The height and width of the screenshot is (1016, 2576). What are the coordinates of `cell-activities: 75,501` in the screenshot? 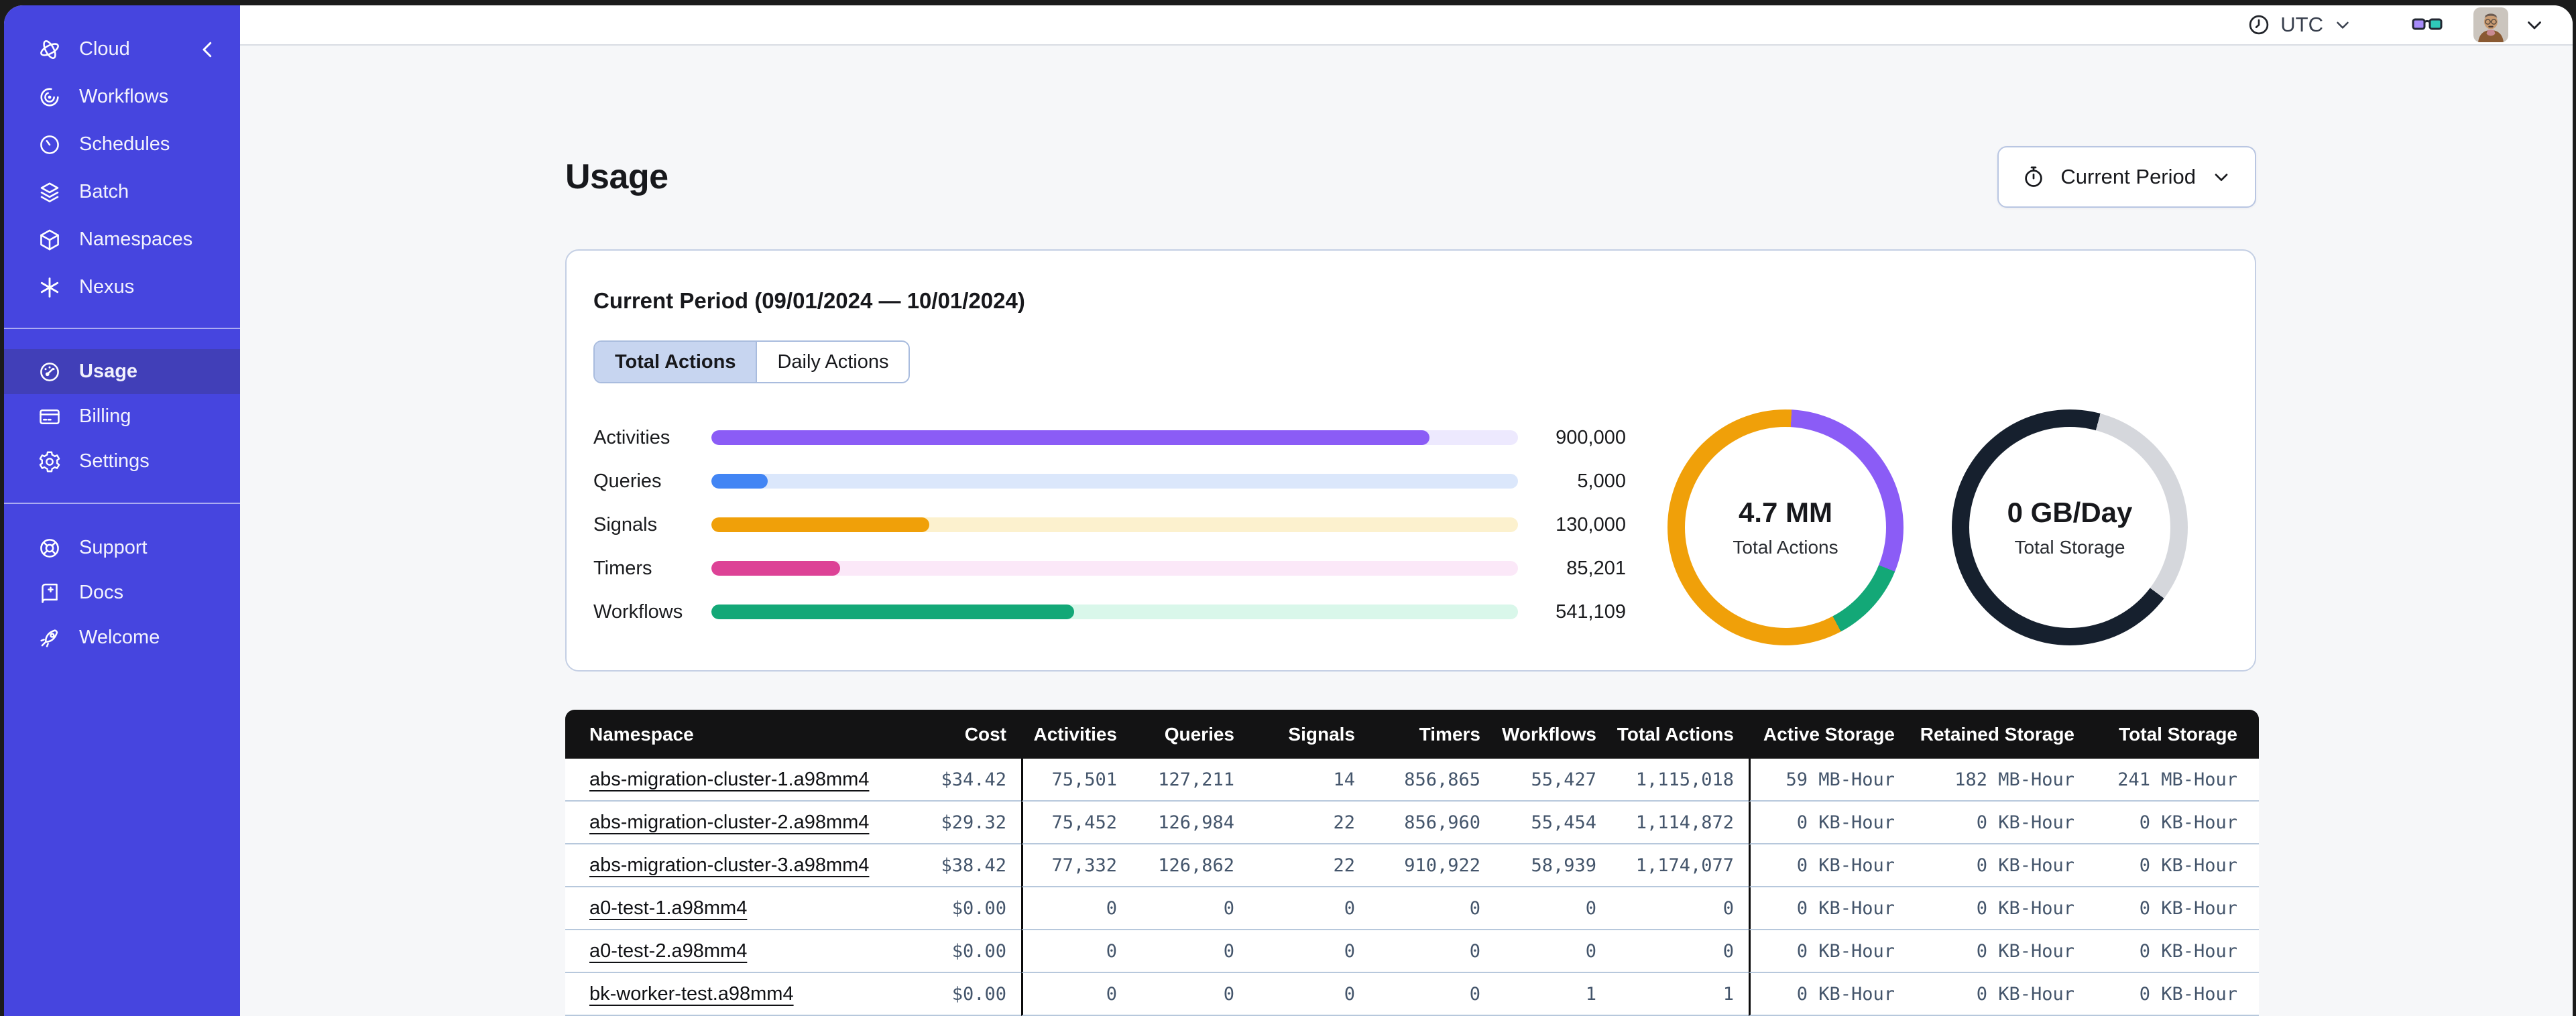 It's located at (1076, 780).